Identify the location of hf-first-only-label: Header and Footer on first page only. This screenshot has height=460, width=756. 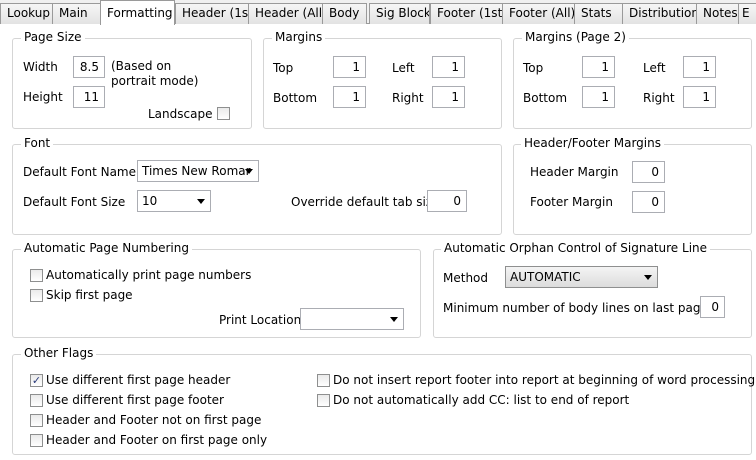
(157, 440).